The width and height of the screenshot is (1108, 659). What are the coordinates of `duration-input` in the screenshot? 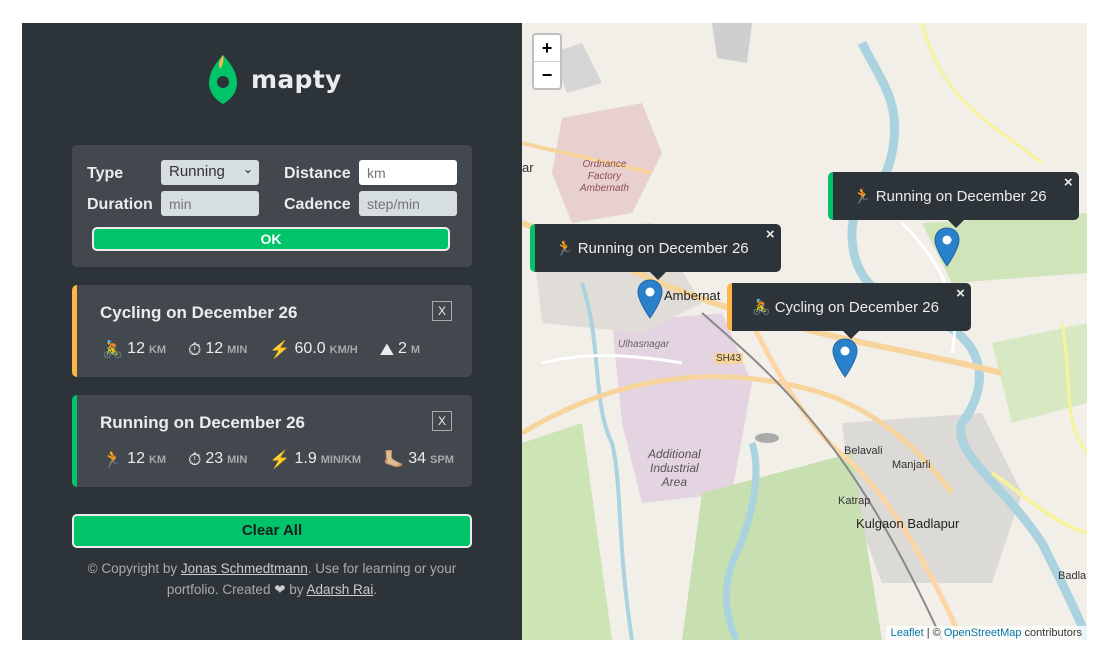 It's located at (210, 203).